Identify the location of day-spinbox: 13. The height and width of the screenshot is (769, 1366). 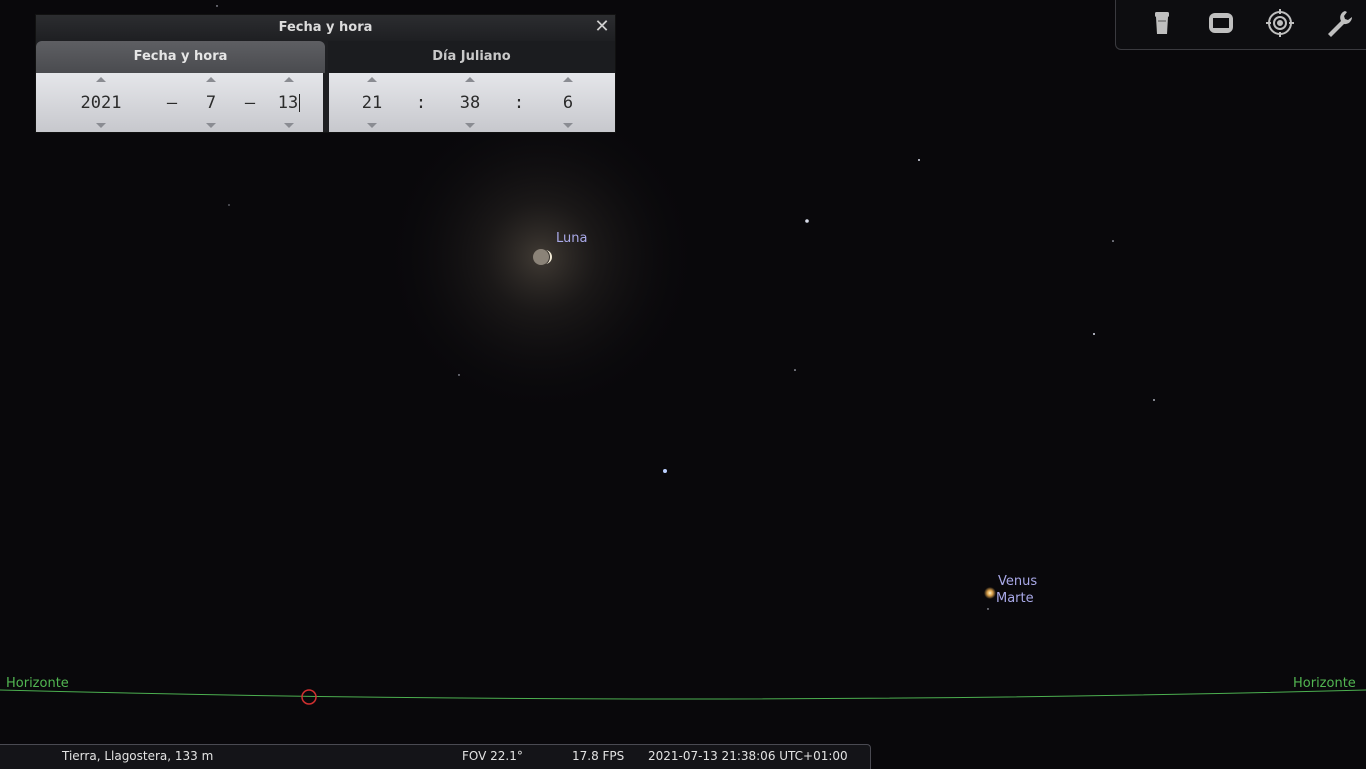
(289, 102).